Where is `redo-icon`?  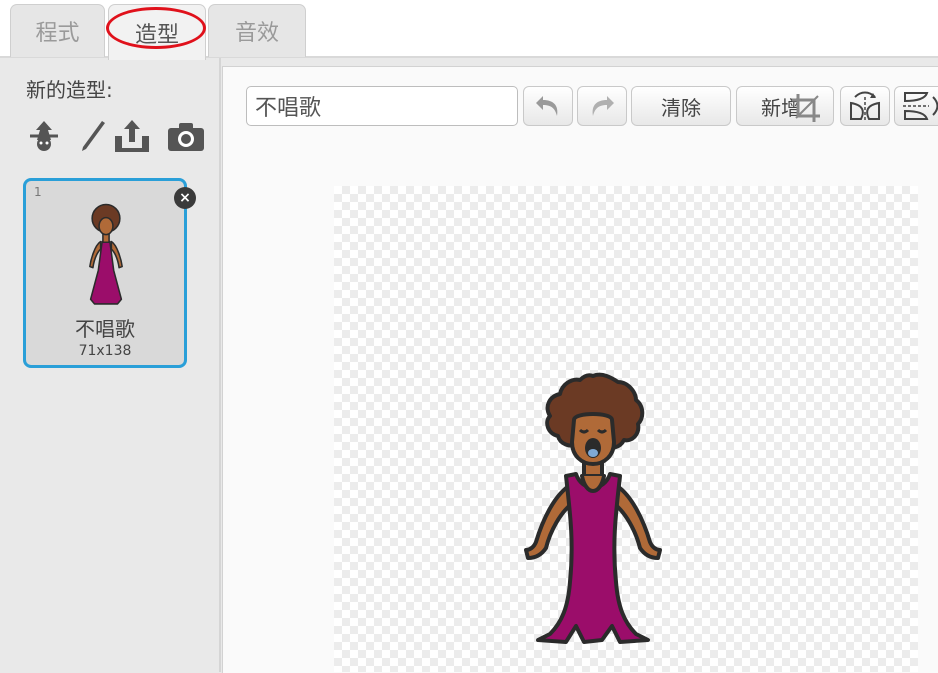
redo-icon is located at coordinates (603, 106).